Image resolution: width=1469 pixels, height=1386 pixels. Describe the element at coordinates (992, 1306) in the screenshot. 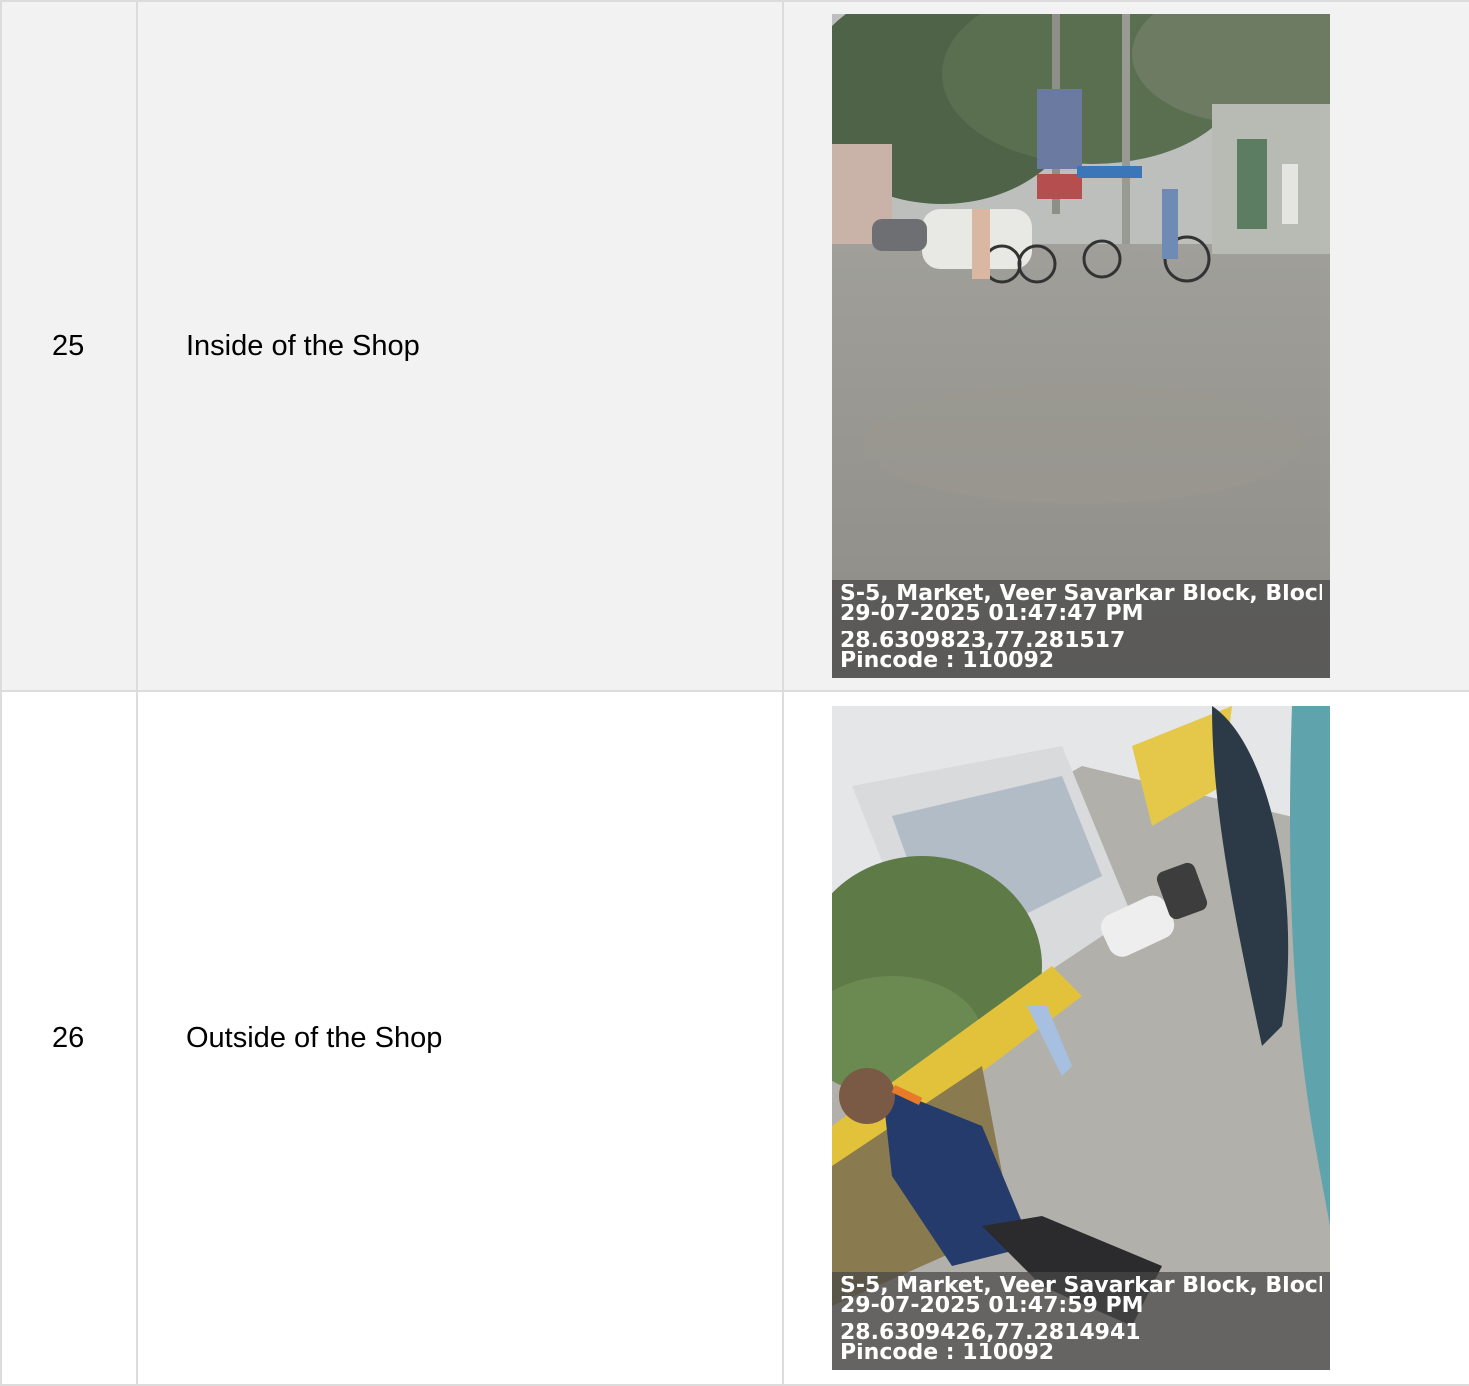

I see `stamp-datetime: 29-07-2025 01:47:59 PM` at that location.